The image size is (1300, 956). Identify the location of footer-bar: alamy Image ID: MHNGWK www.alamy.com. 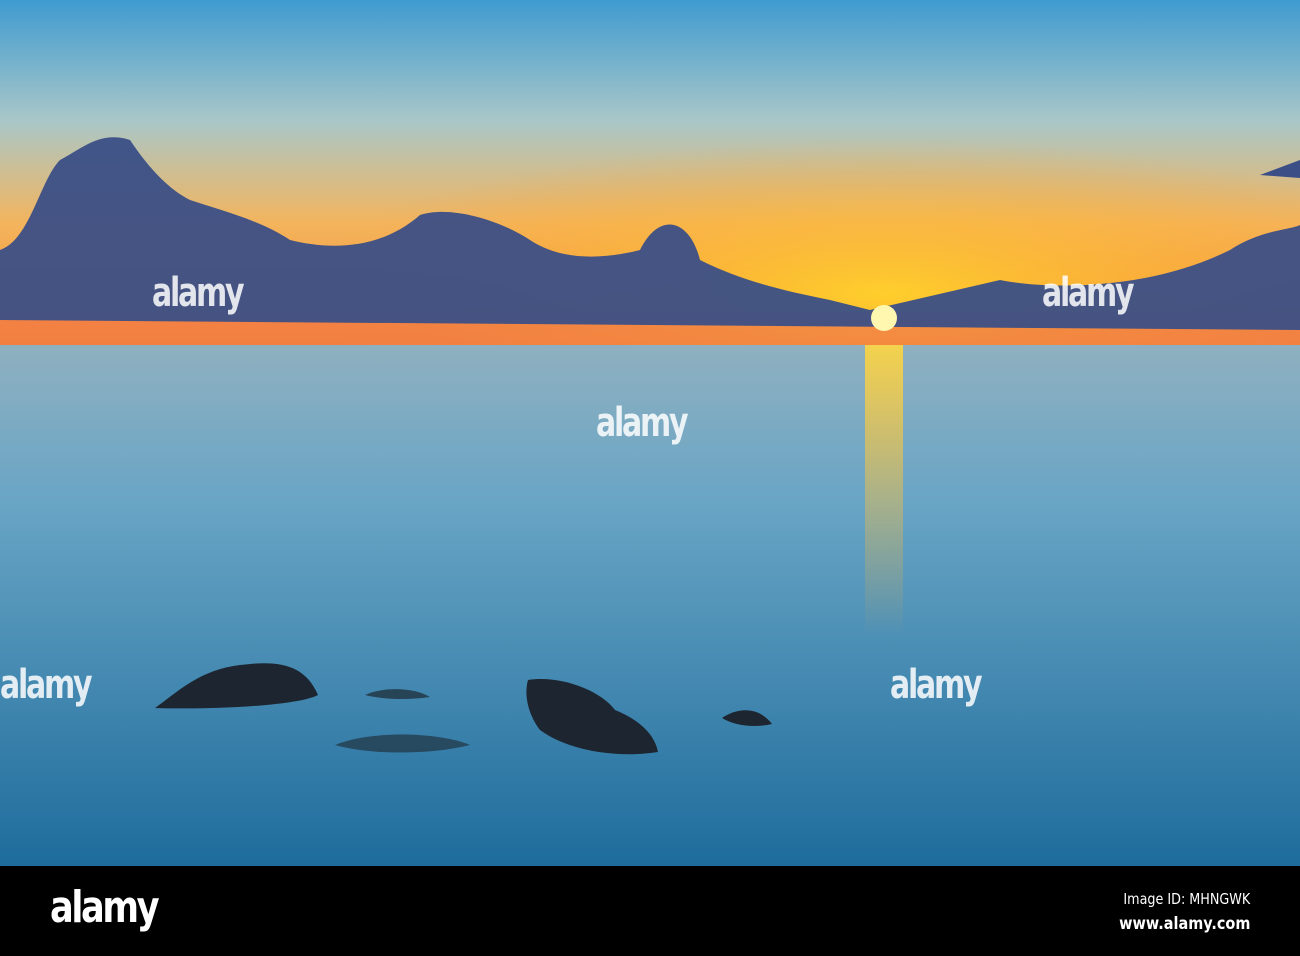
(650, 911).